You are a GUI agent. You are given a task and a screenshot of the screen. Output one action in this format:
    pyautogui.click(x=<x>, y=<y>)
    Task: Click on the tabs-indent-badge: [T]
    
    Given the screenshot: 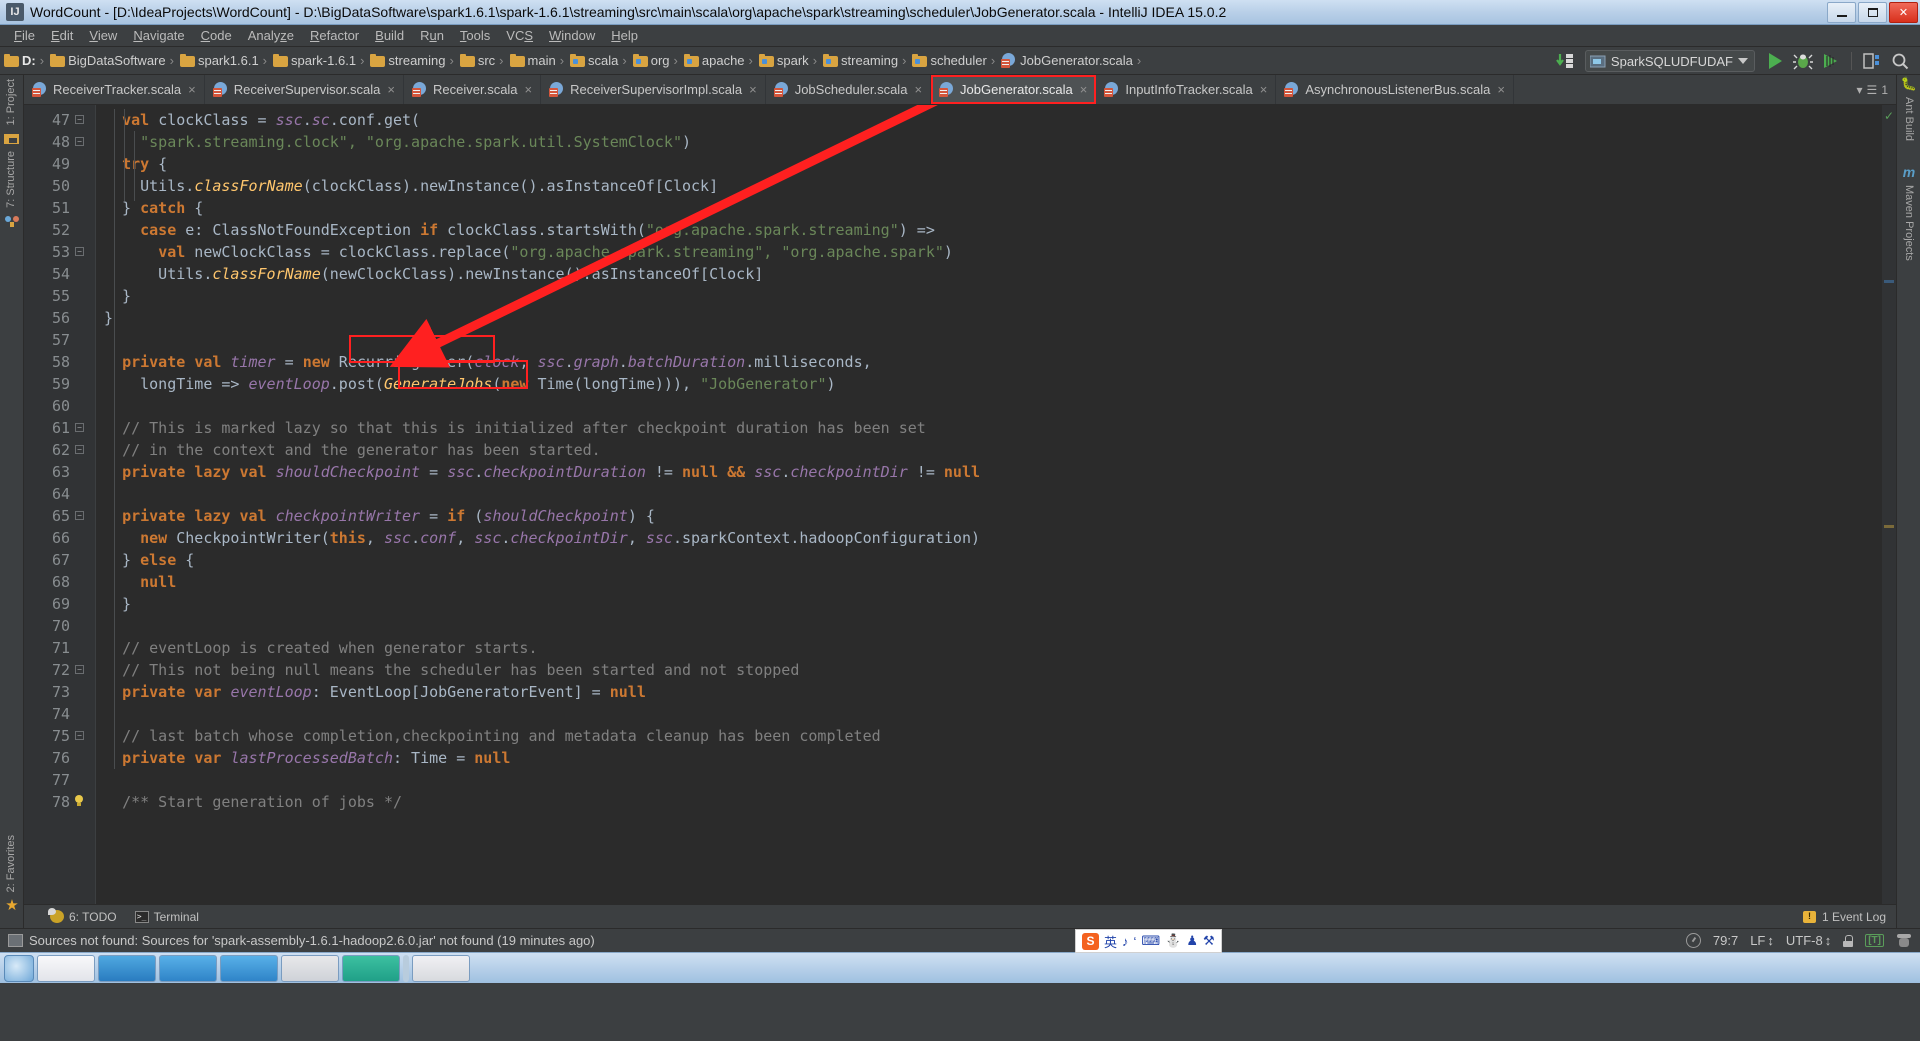 What is the action you would take?
    pyautogui.click(x=1874, y=940)
    